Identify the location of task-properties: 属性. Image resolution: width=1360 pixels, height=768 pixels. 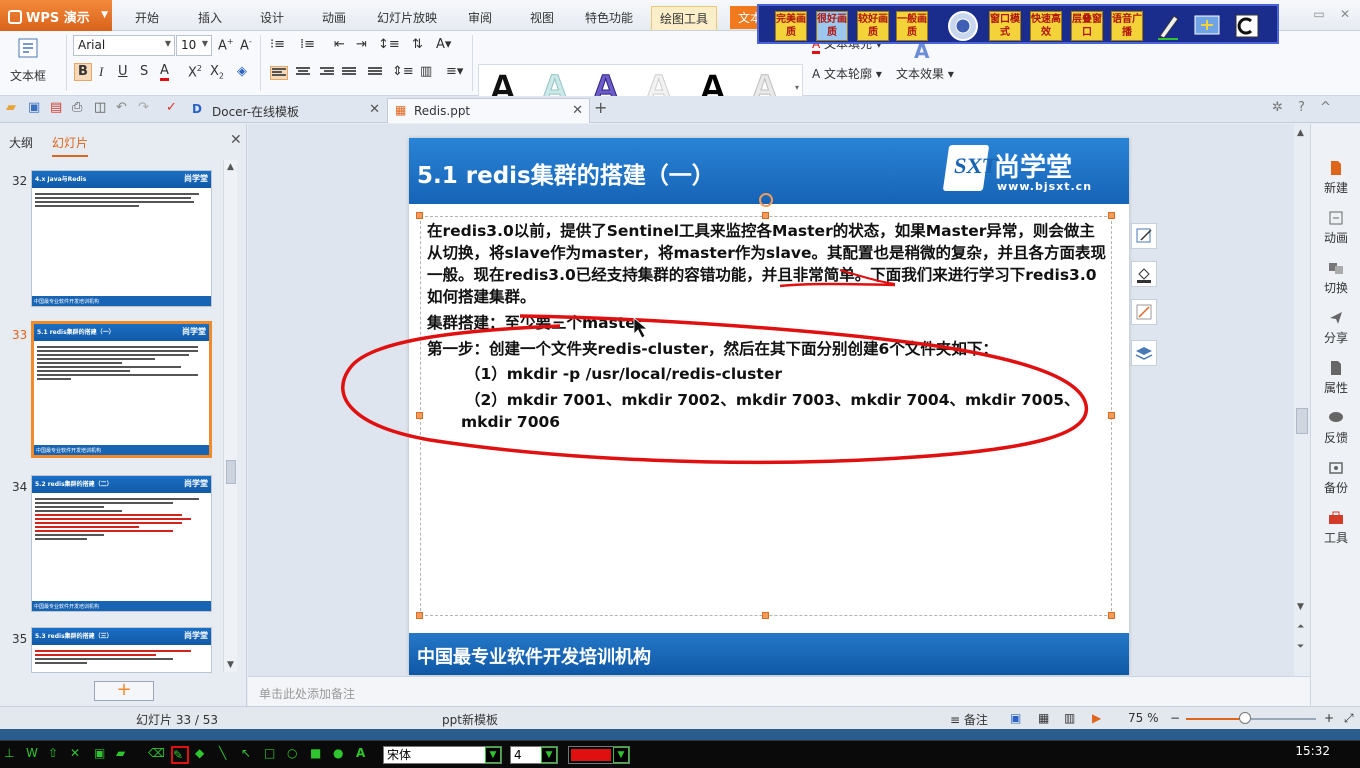
(1335, 378).